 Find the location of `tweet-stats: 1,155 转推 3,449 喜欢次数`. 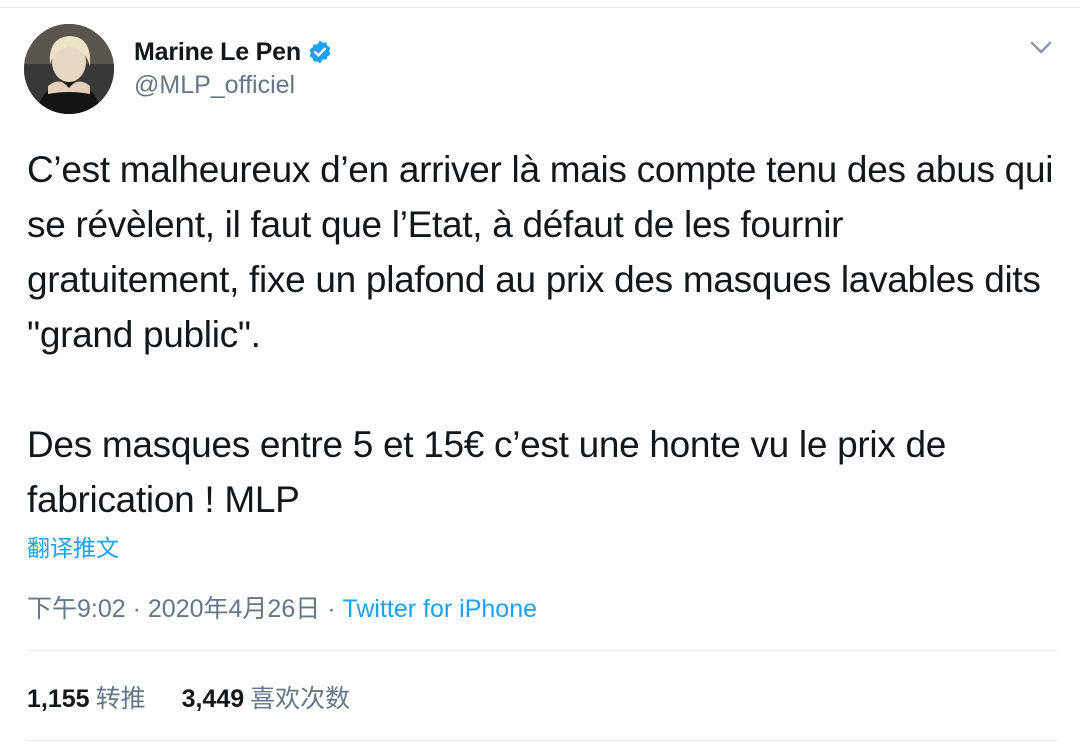

tweet-stats: 1,155 转推 3,449 喜欢次数 is located at coordinates (206, 697).